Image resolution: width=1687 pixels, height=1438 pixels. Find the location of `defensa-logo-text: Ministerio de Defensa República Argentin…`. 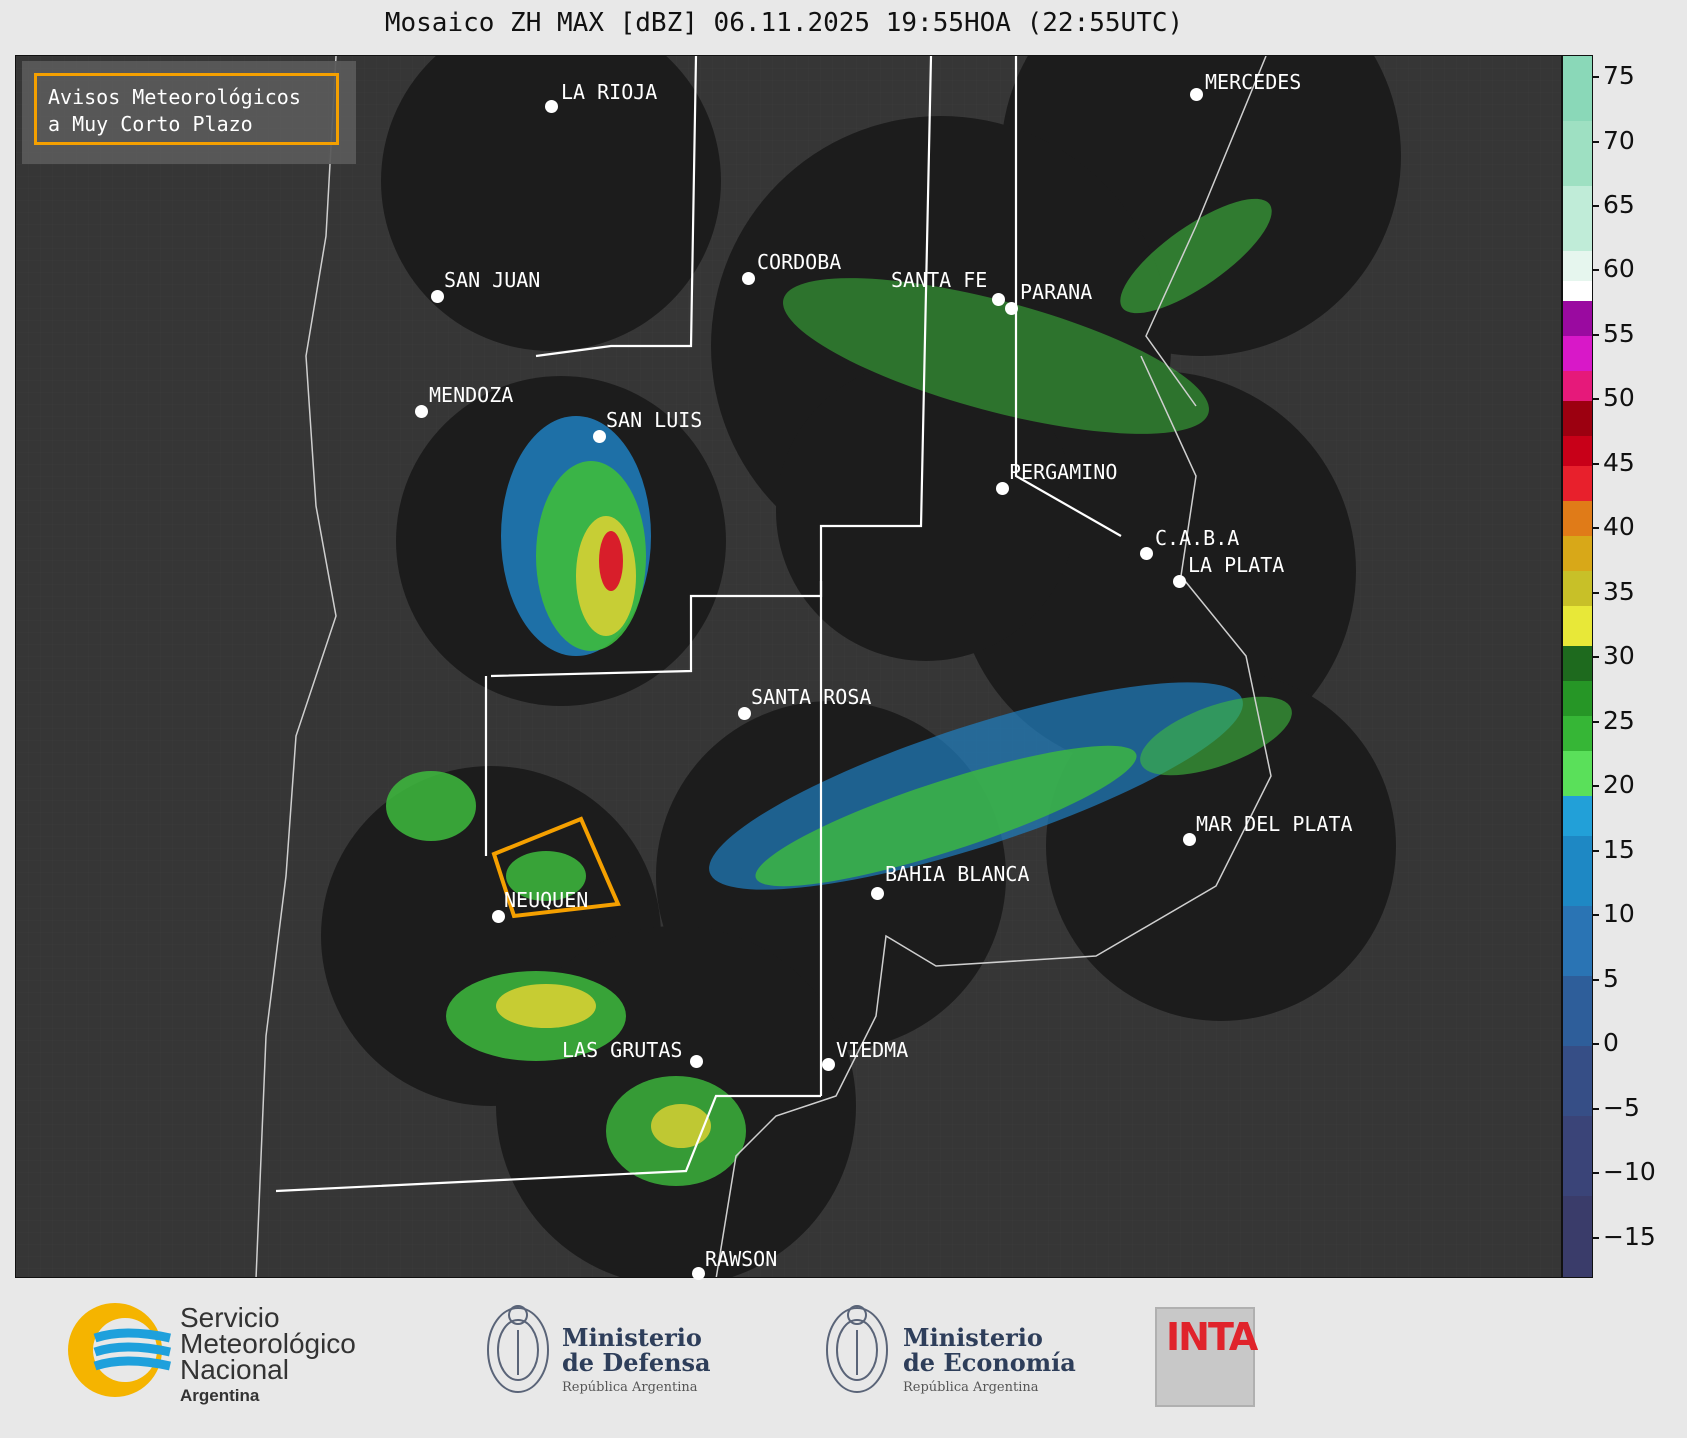

defensa-logo-text: Ministerio de Defensa República Argentin… is located at coordinates (636, 1359).